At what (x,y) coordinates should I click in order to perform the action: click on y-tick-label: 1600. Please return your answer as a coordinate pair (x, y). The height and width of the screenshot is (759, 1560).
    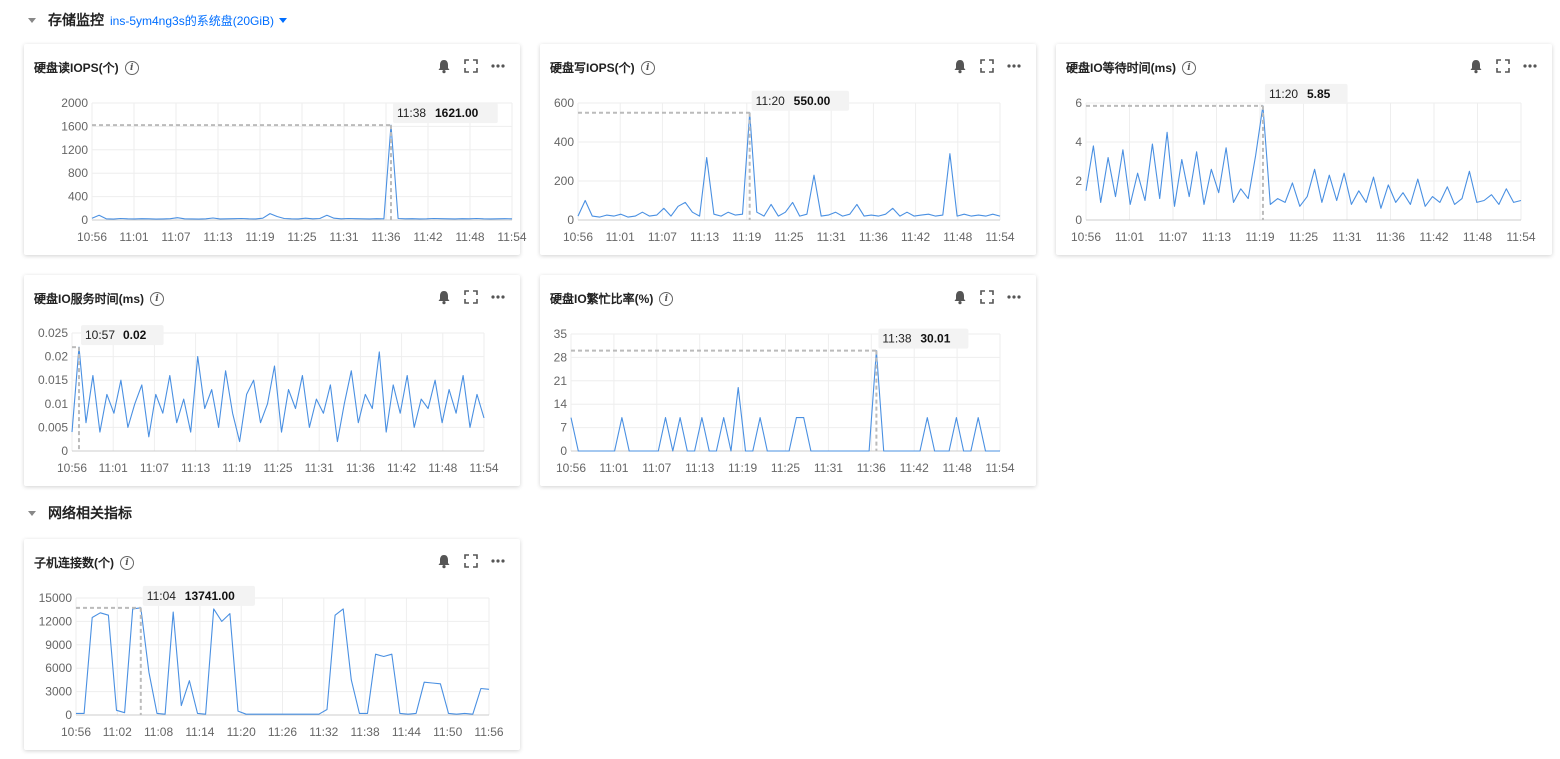
    Looking at the image, I should click on (74, 126).